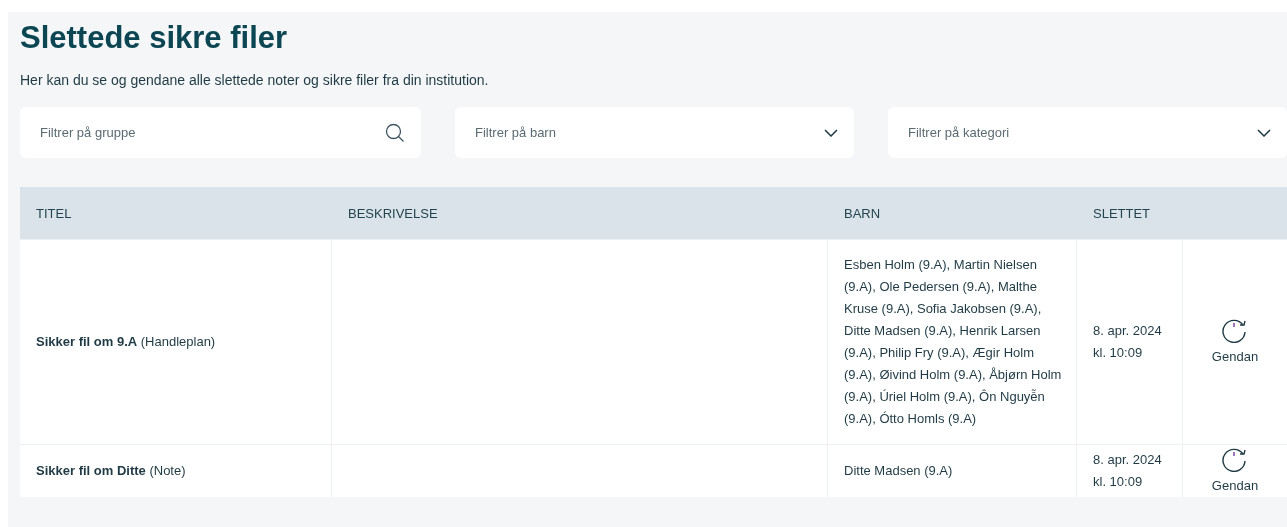 The height and width of the screenshot is (527, 1287). Describe the element at coordinates (220, 132) in the screenshot. I see `search-field: Filtrer på gruppe` at that location.